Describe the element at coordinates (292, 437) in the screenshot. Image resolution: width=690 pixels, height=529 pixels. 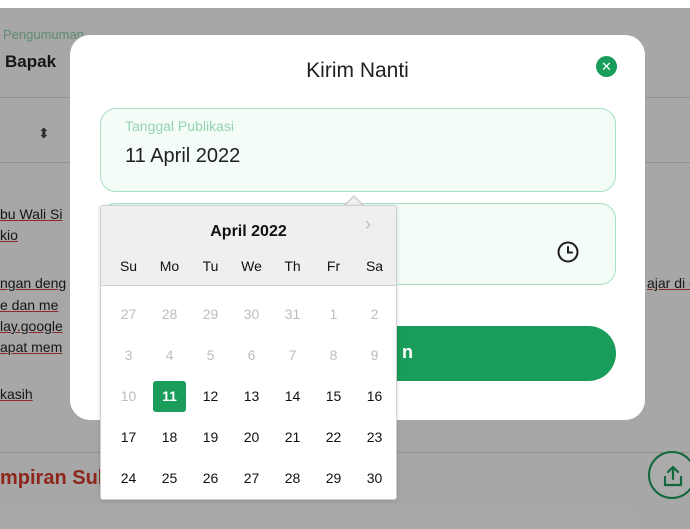
I see `calendar-day: 21` at that location.